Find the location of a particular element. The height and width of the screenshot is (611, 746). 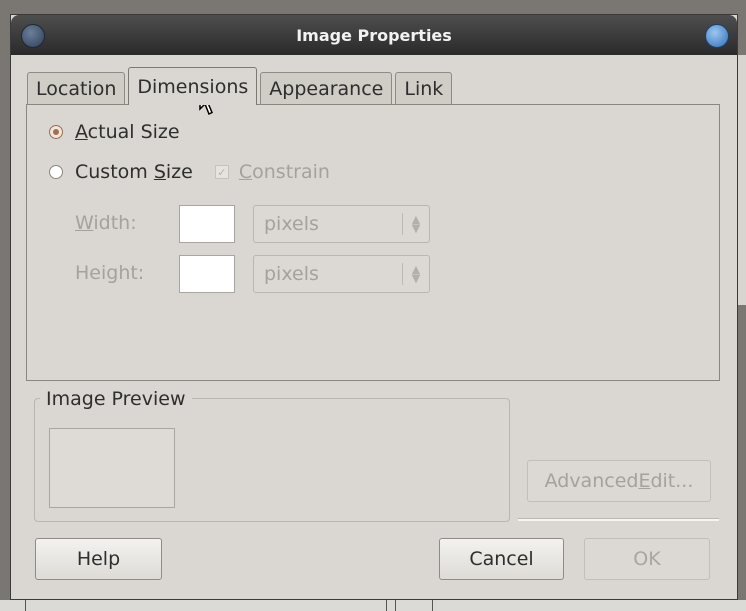

tab-appearance: Appearance is located at coordinates (326, 88).